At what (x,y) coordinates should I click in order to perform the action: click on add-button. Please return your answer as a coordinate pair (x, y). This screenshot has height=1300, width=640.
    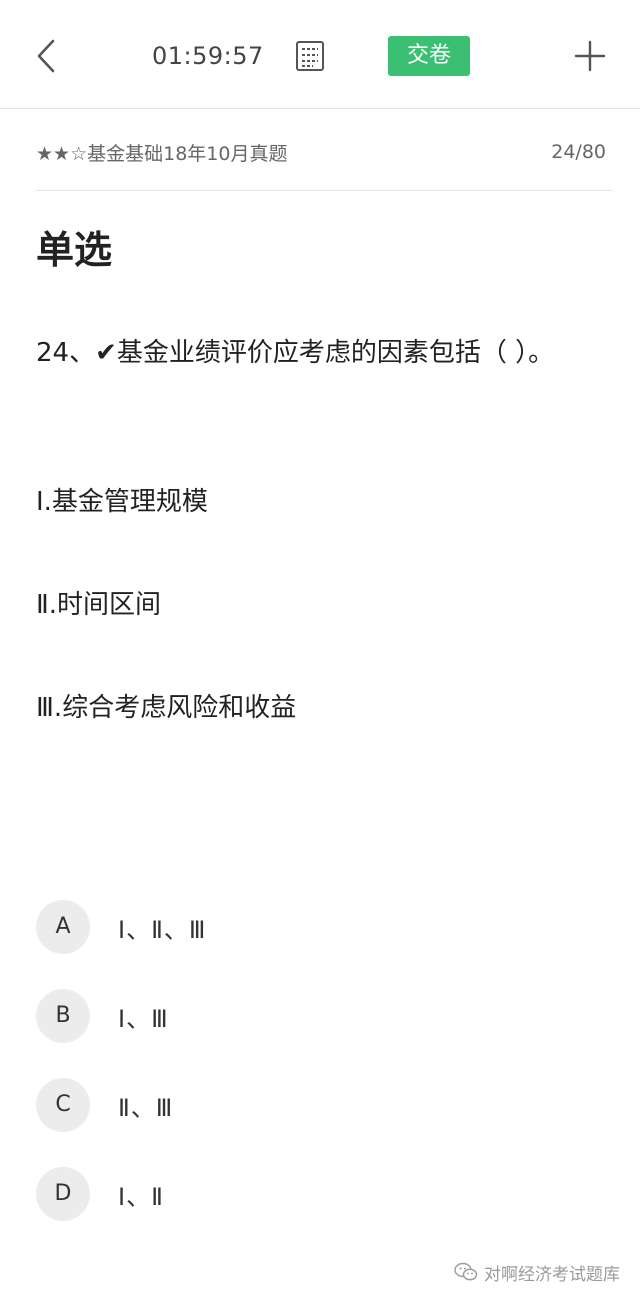
    Looking at the image, I should click on (590, 56).